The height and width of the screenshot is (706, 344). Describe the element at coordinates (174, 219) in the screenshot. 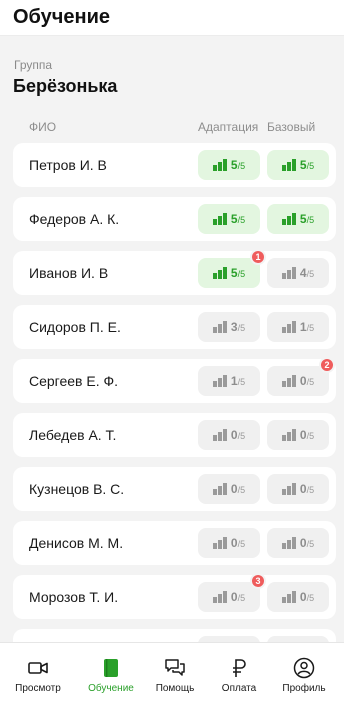

I see `employee-row: Федеров А. К. 5/5 5/5` at that location.